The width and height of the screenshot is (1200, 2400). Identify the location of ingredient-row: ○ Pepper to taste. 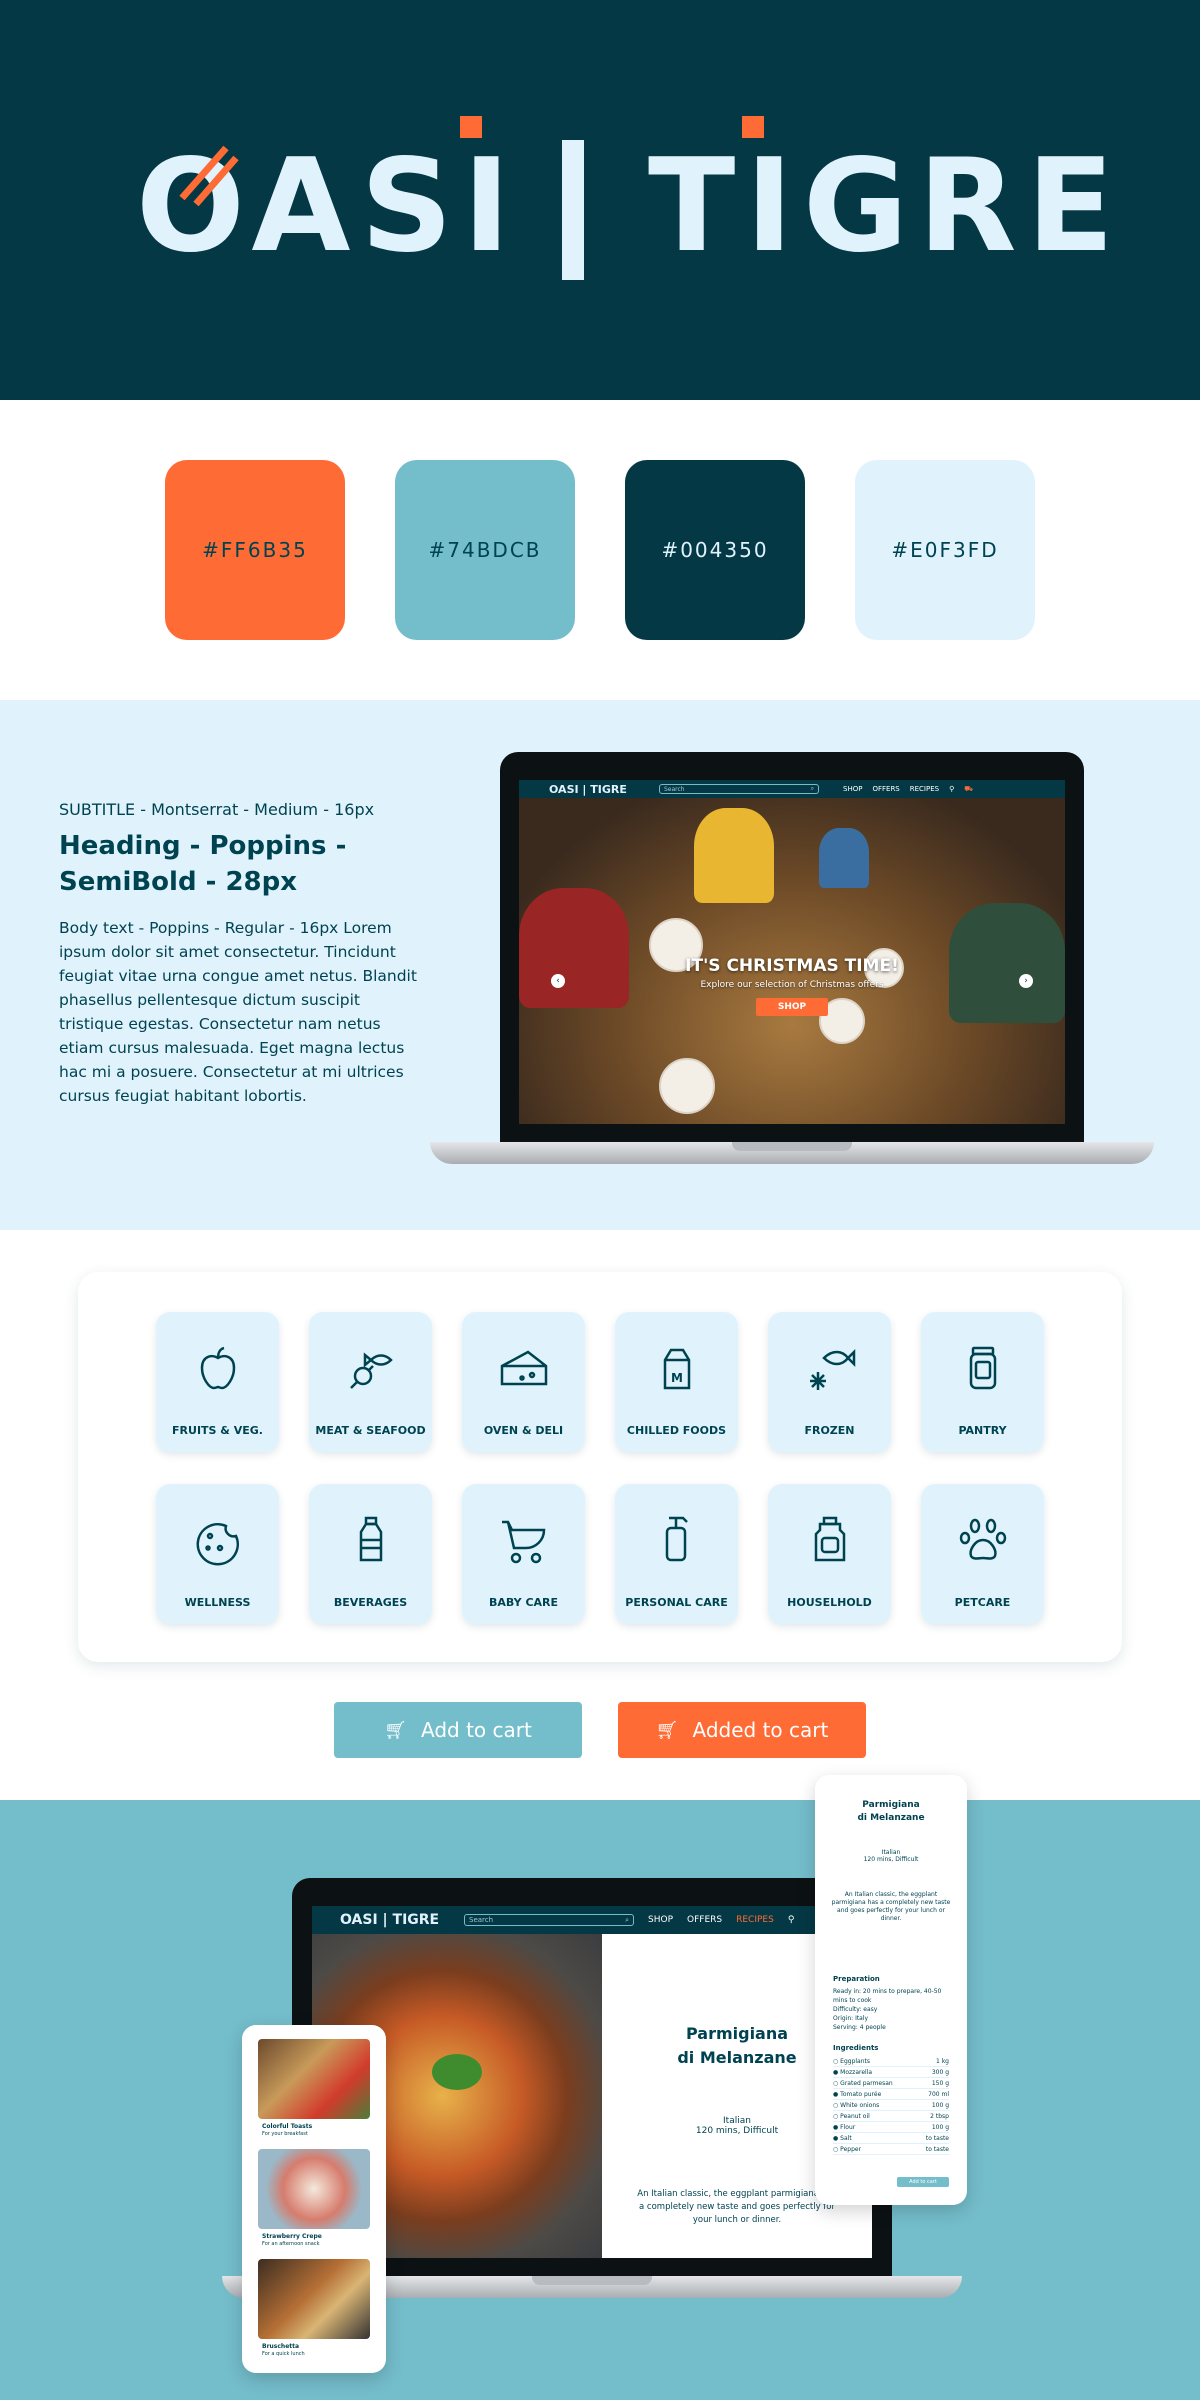
(891, 2149).